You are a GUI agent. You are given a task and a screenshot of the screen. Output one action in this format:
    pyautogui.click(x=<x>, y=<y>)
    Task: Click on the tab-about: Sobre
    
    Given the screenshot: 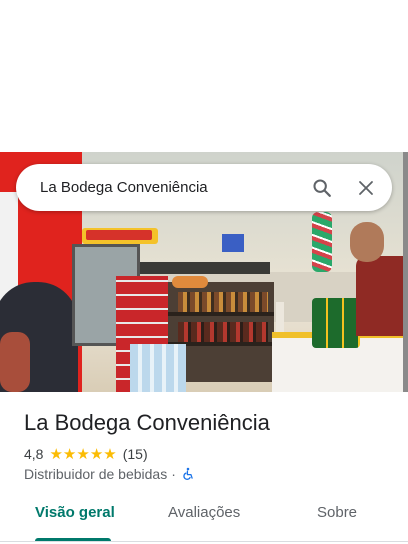 What is the action you would take?
    pyautogui.click(x=337, y=512)
    